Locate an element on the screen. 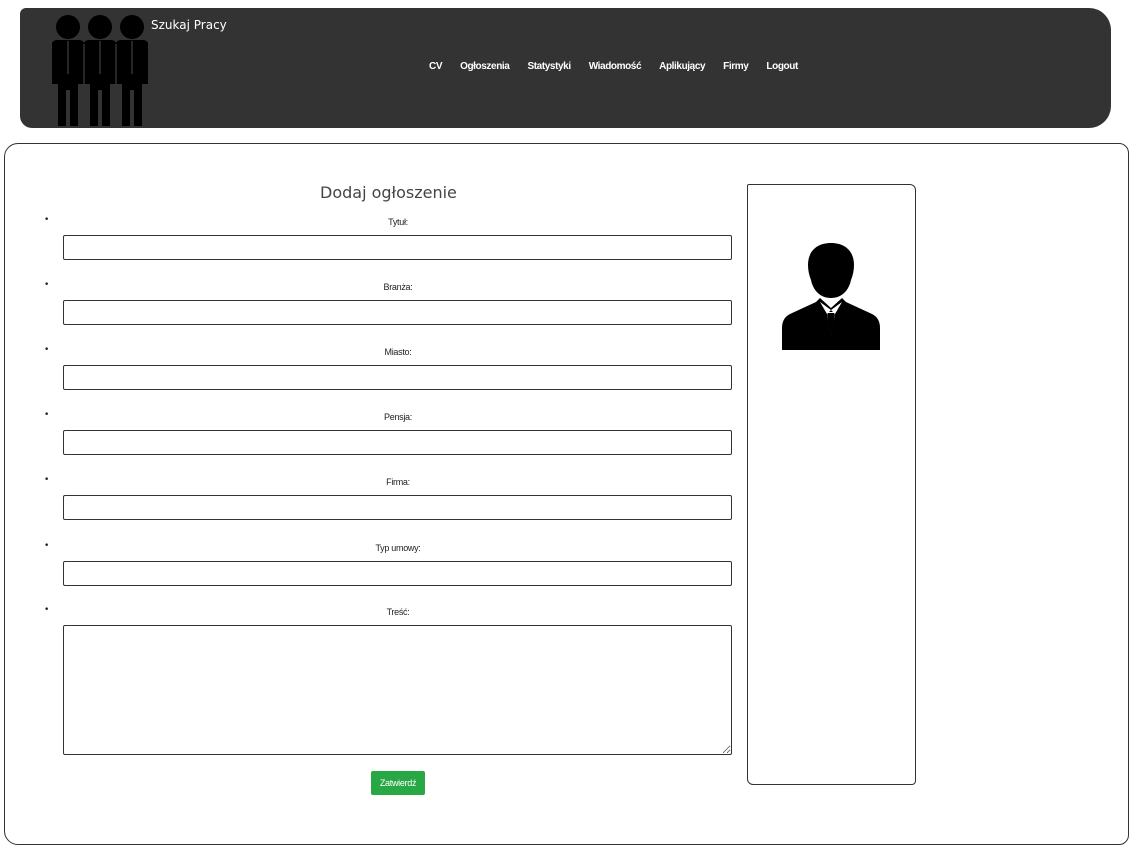 Image resolution: width=1137 pixels, height=857 pixels. nav-logout: Logout is located at coordinates (782, 66).